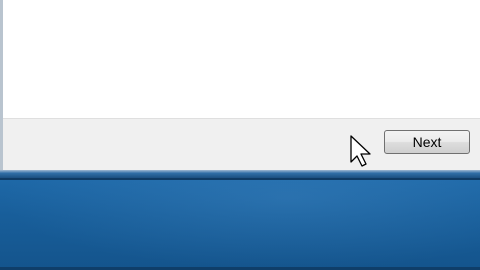 This screenshot has height=270, width=480. I want to click on window-bottom-border, so click(240, 174).